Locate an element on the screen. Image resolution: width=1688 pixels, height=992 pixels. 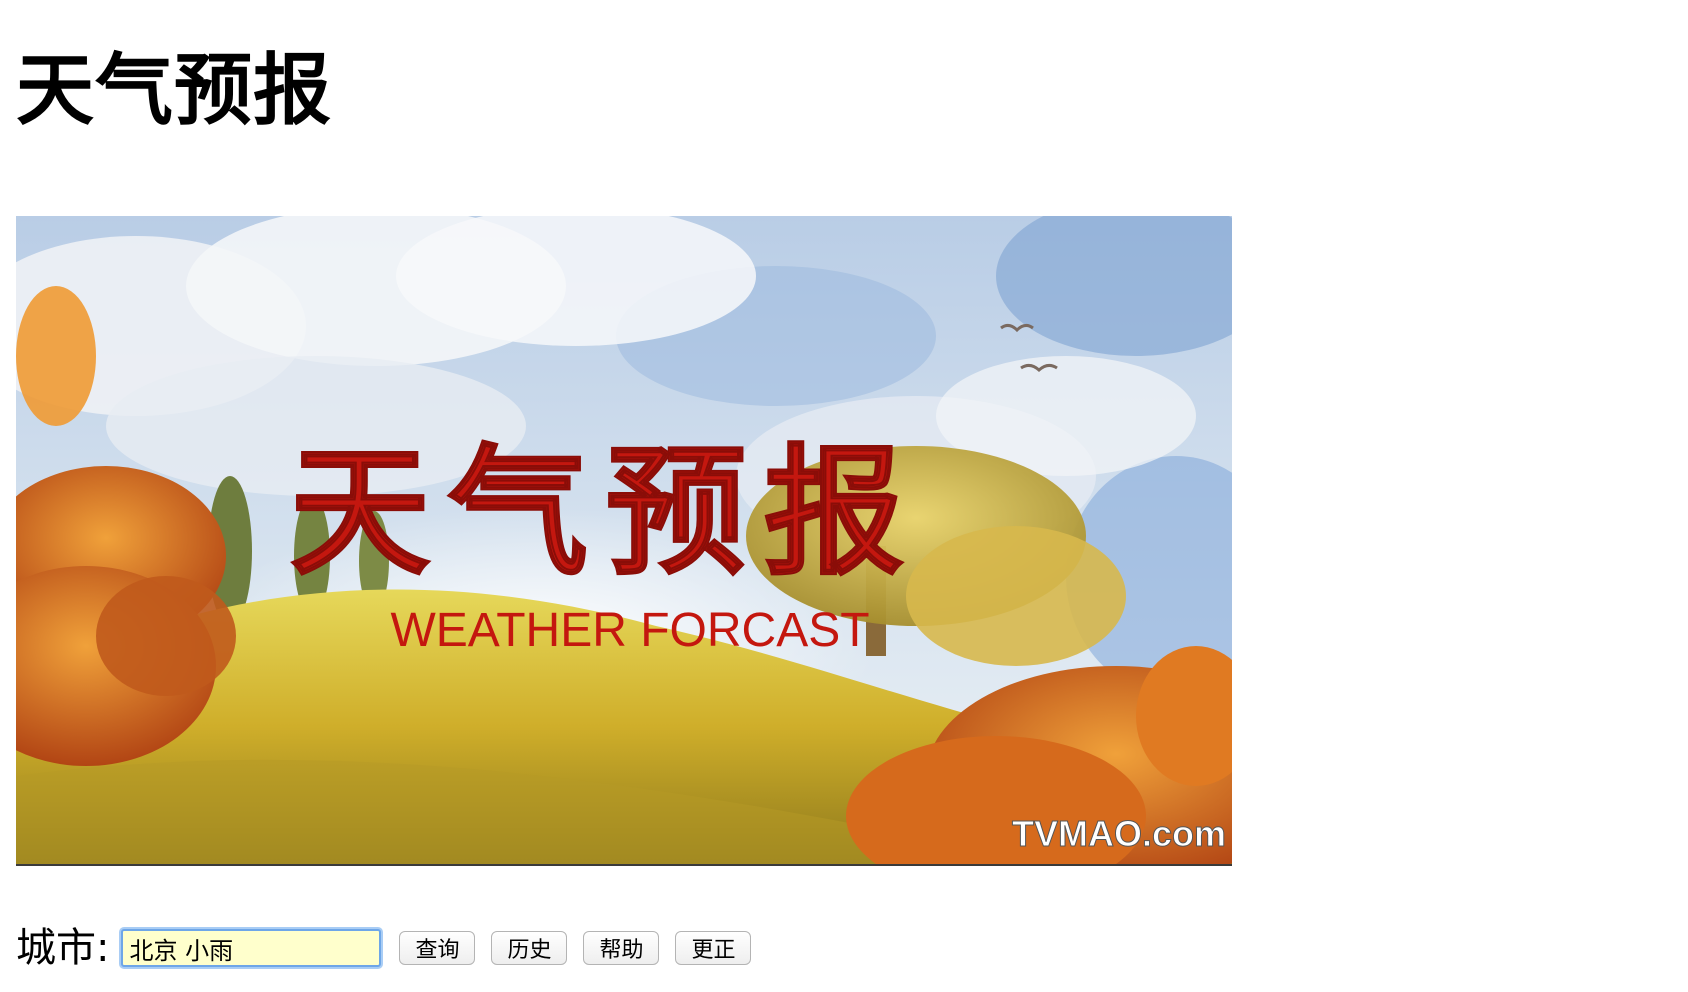
query-form: 城市: 查询 历史 帮助 更正 is located at coordinates (391, 948).